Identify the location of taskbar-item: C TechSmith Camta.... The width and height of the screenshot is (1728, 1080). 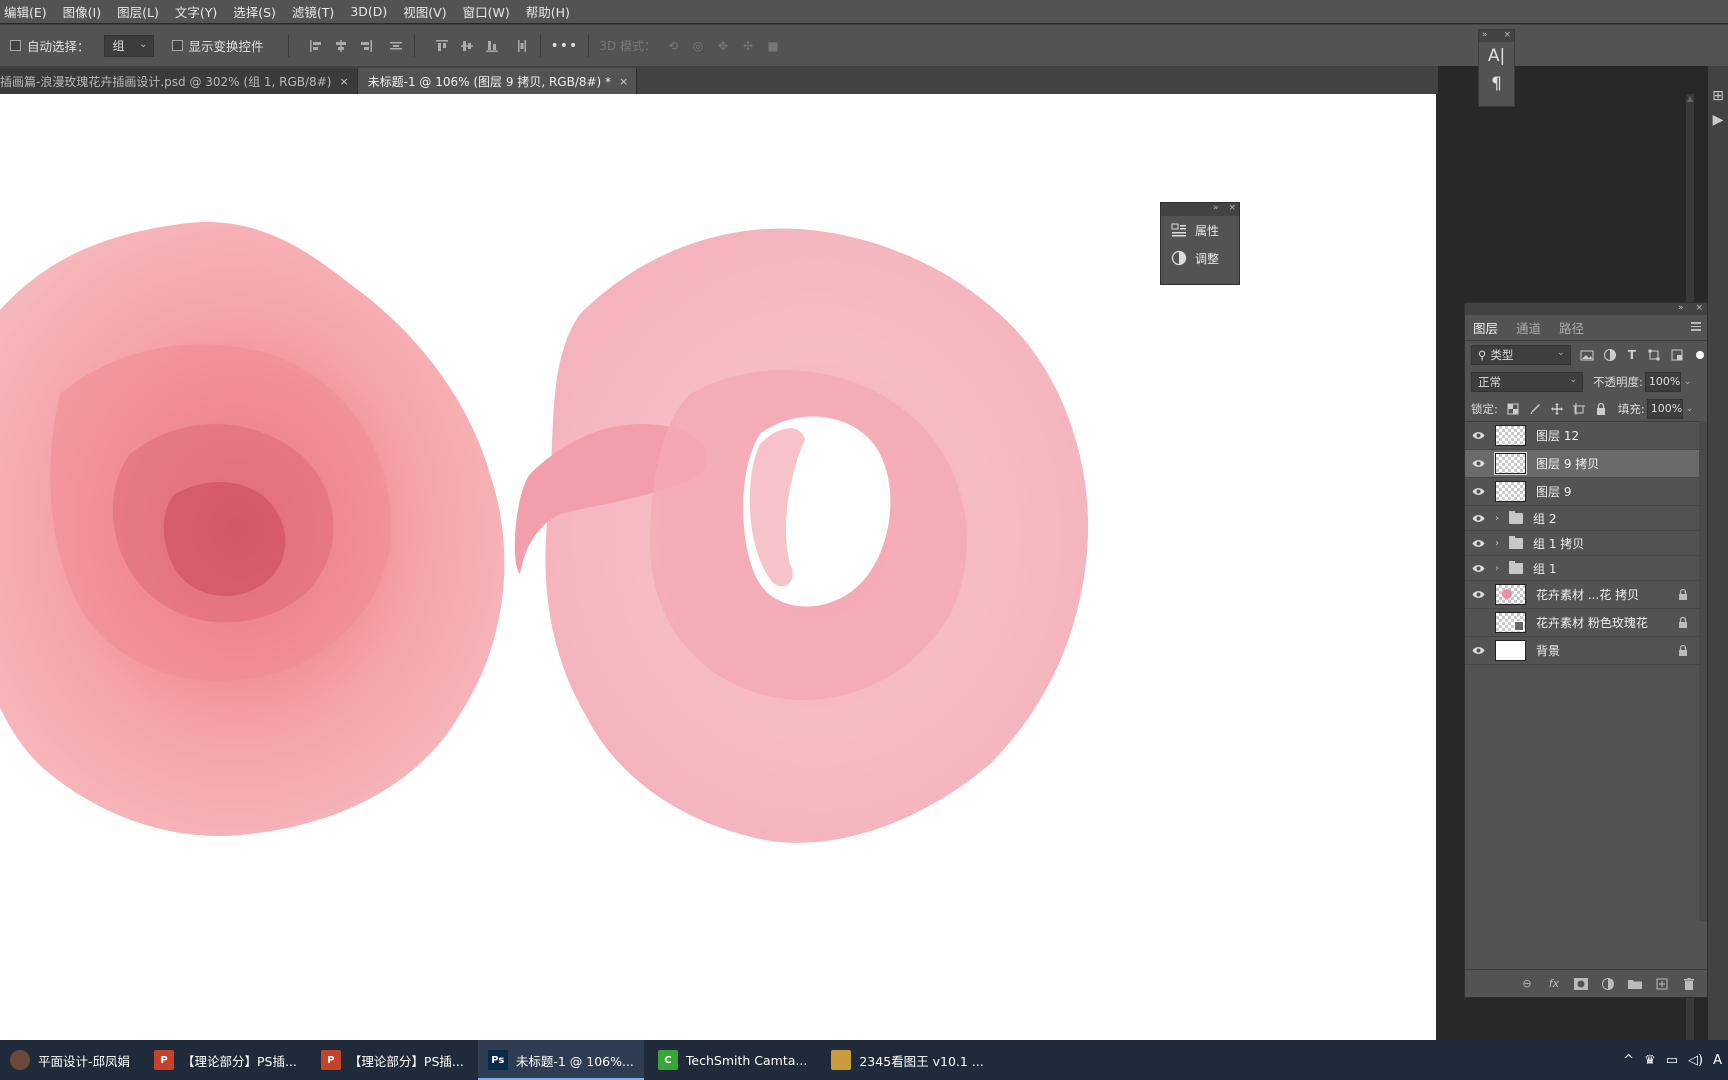
(732, 1060).